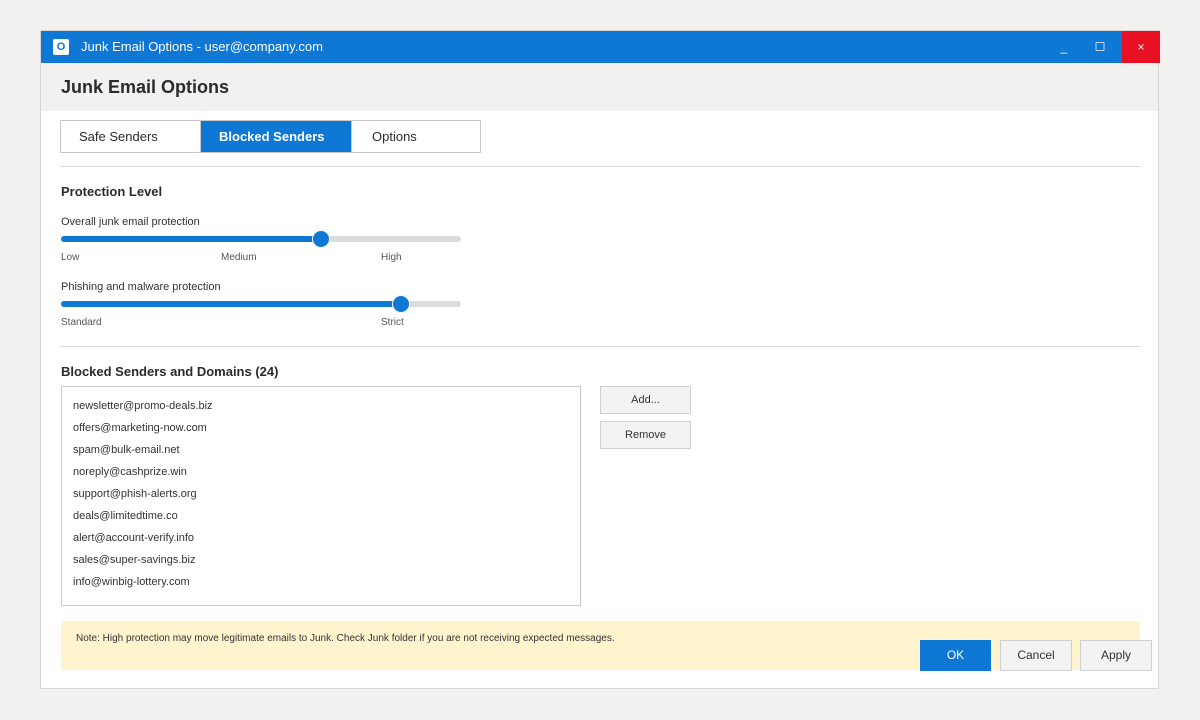  Describe the element at coordinates (202, 46) in the screenshot. I see `window-title: Junk Email Options - user@company.com` at that location.